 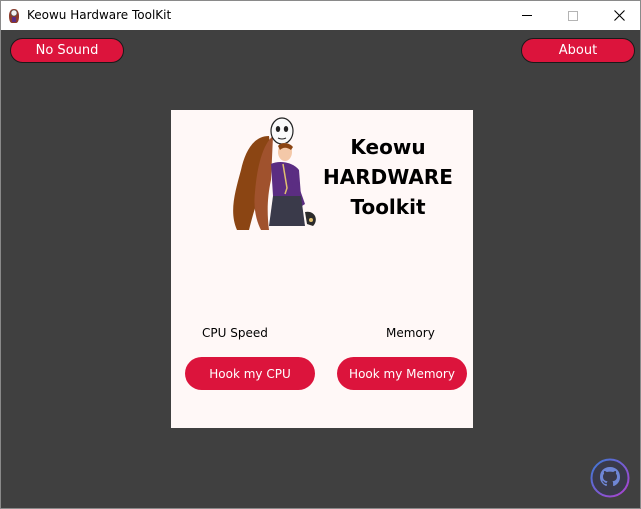 I want to click on app-icon, so click(x=14, y=16).